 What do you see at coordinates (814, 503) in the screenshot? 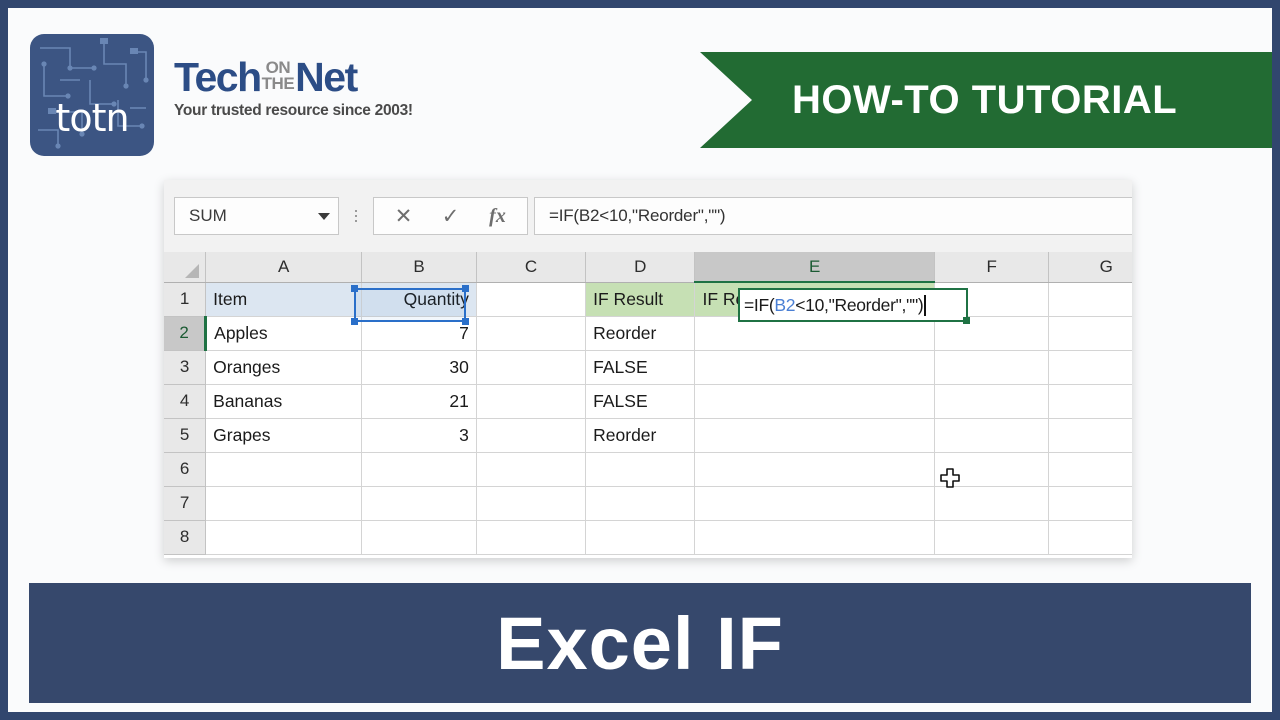
I see `cell-e7` at bounding box center [814, 503].